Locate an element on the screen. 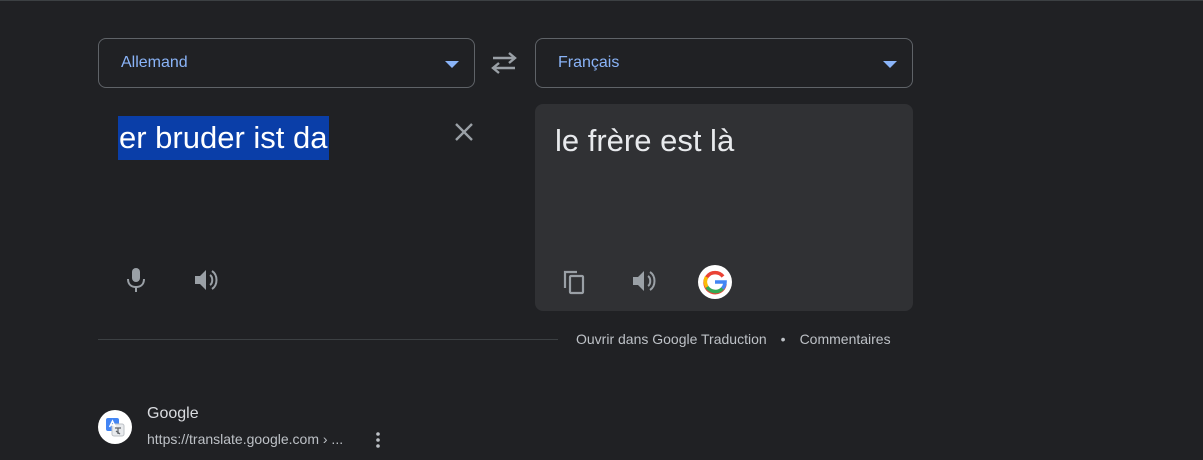 This screenshot has width=1203, height=460. open-in-google-translate-link: Ouvrir dans Google Traduction is located at coordinates (671, 339).